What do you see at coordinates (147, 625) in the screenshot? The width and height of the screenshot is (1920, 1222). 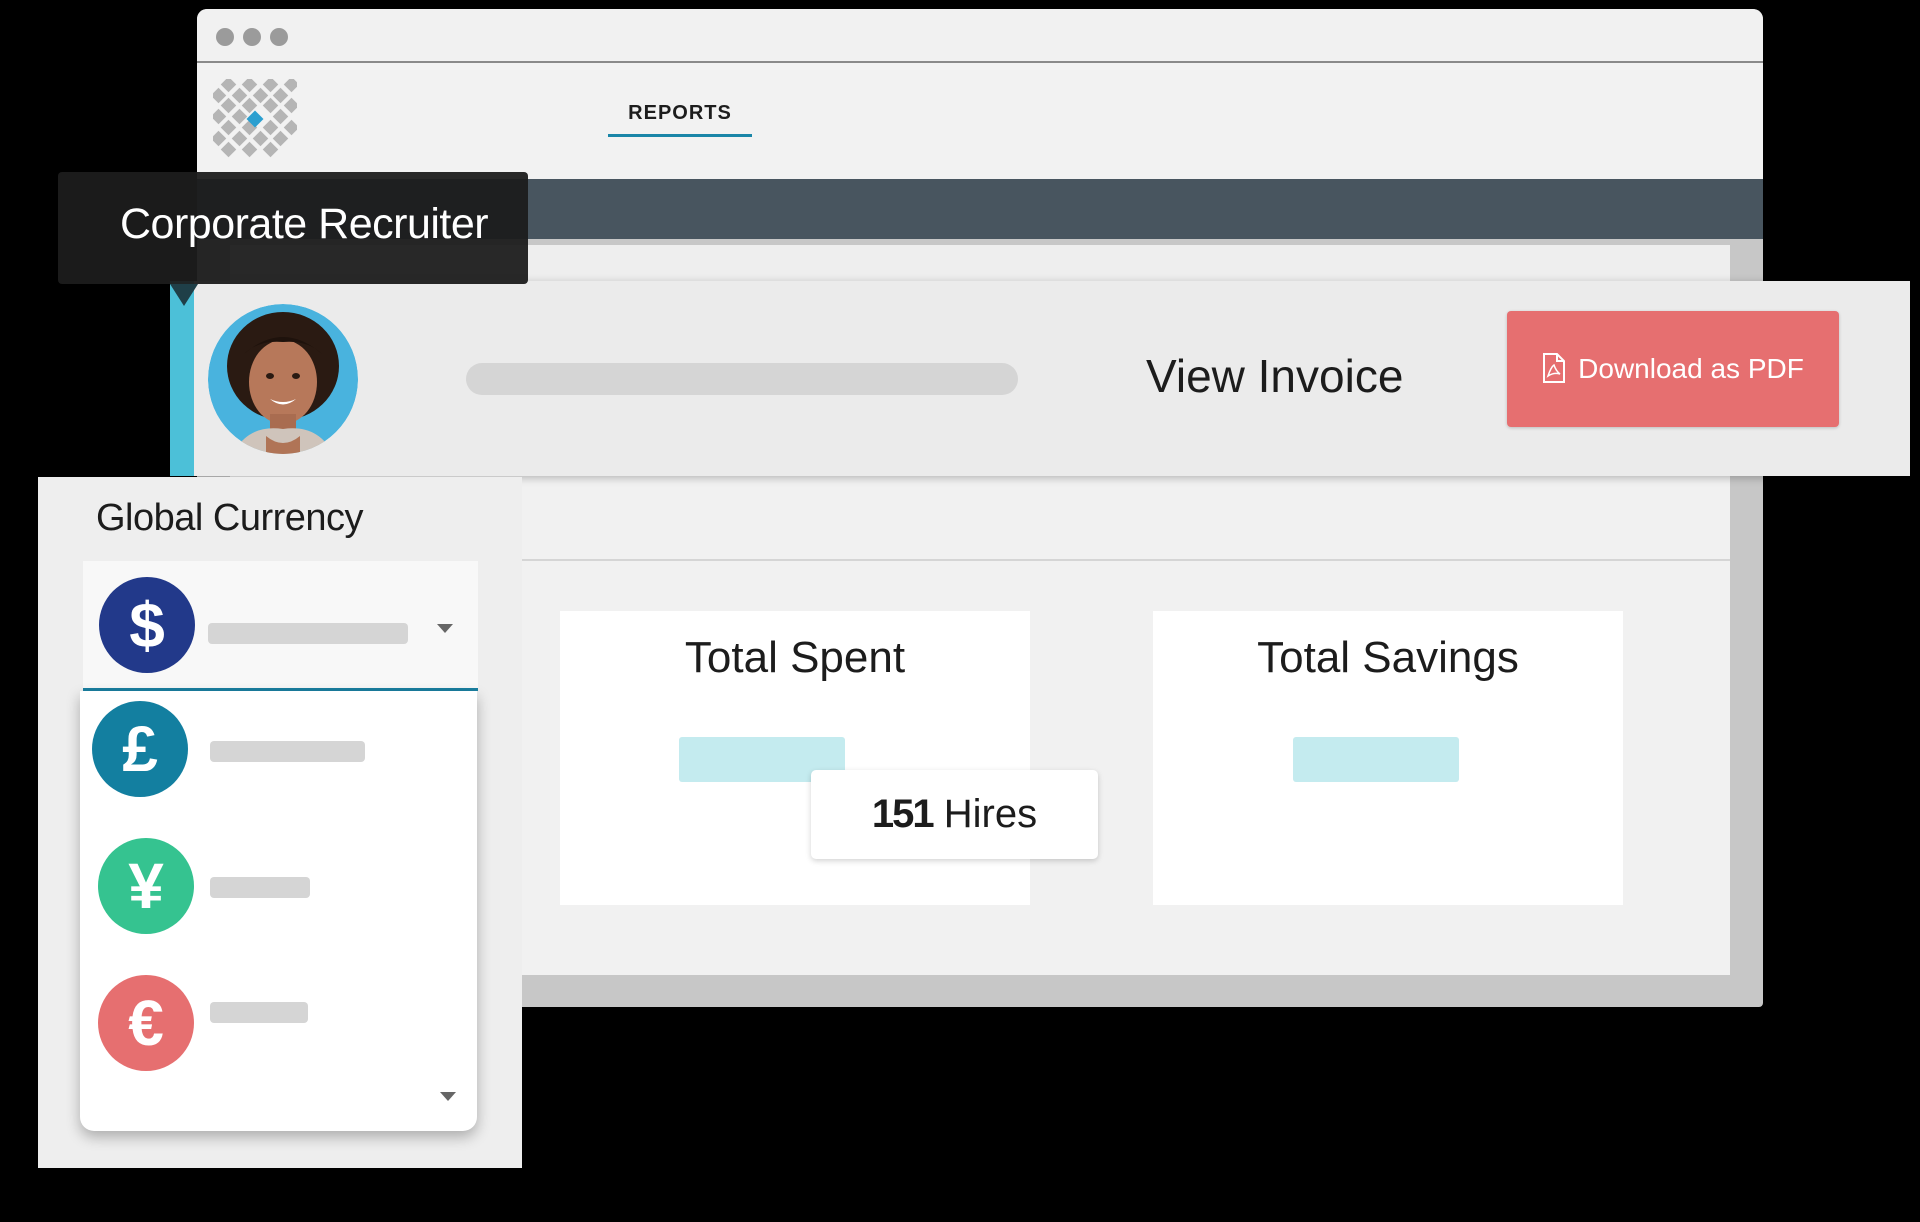 I see `dollar-icon: $` at bounding box center [147, 625].